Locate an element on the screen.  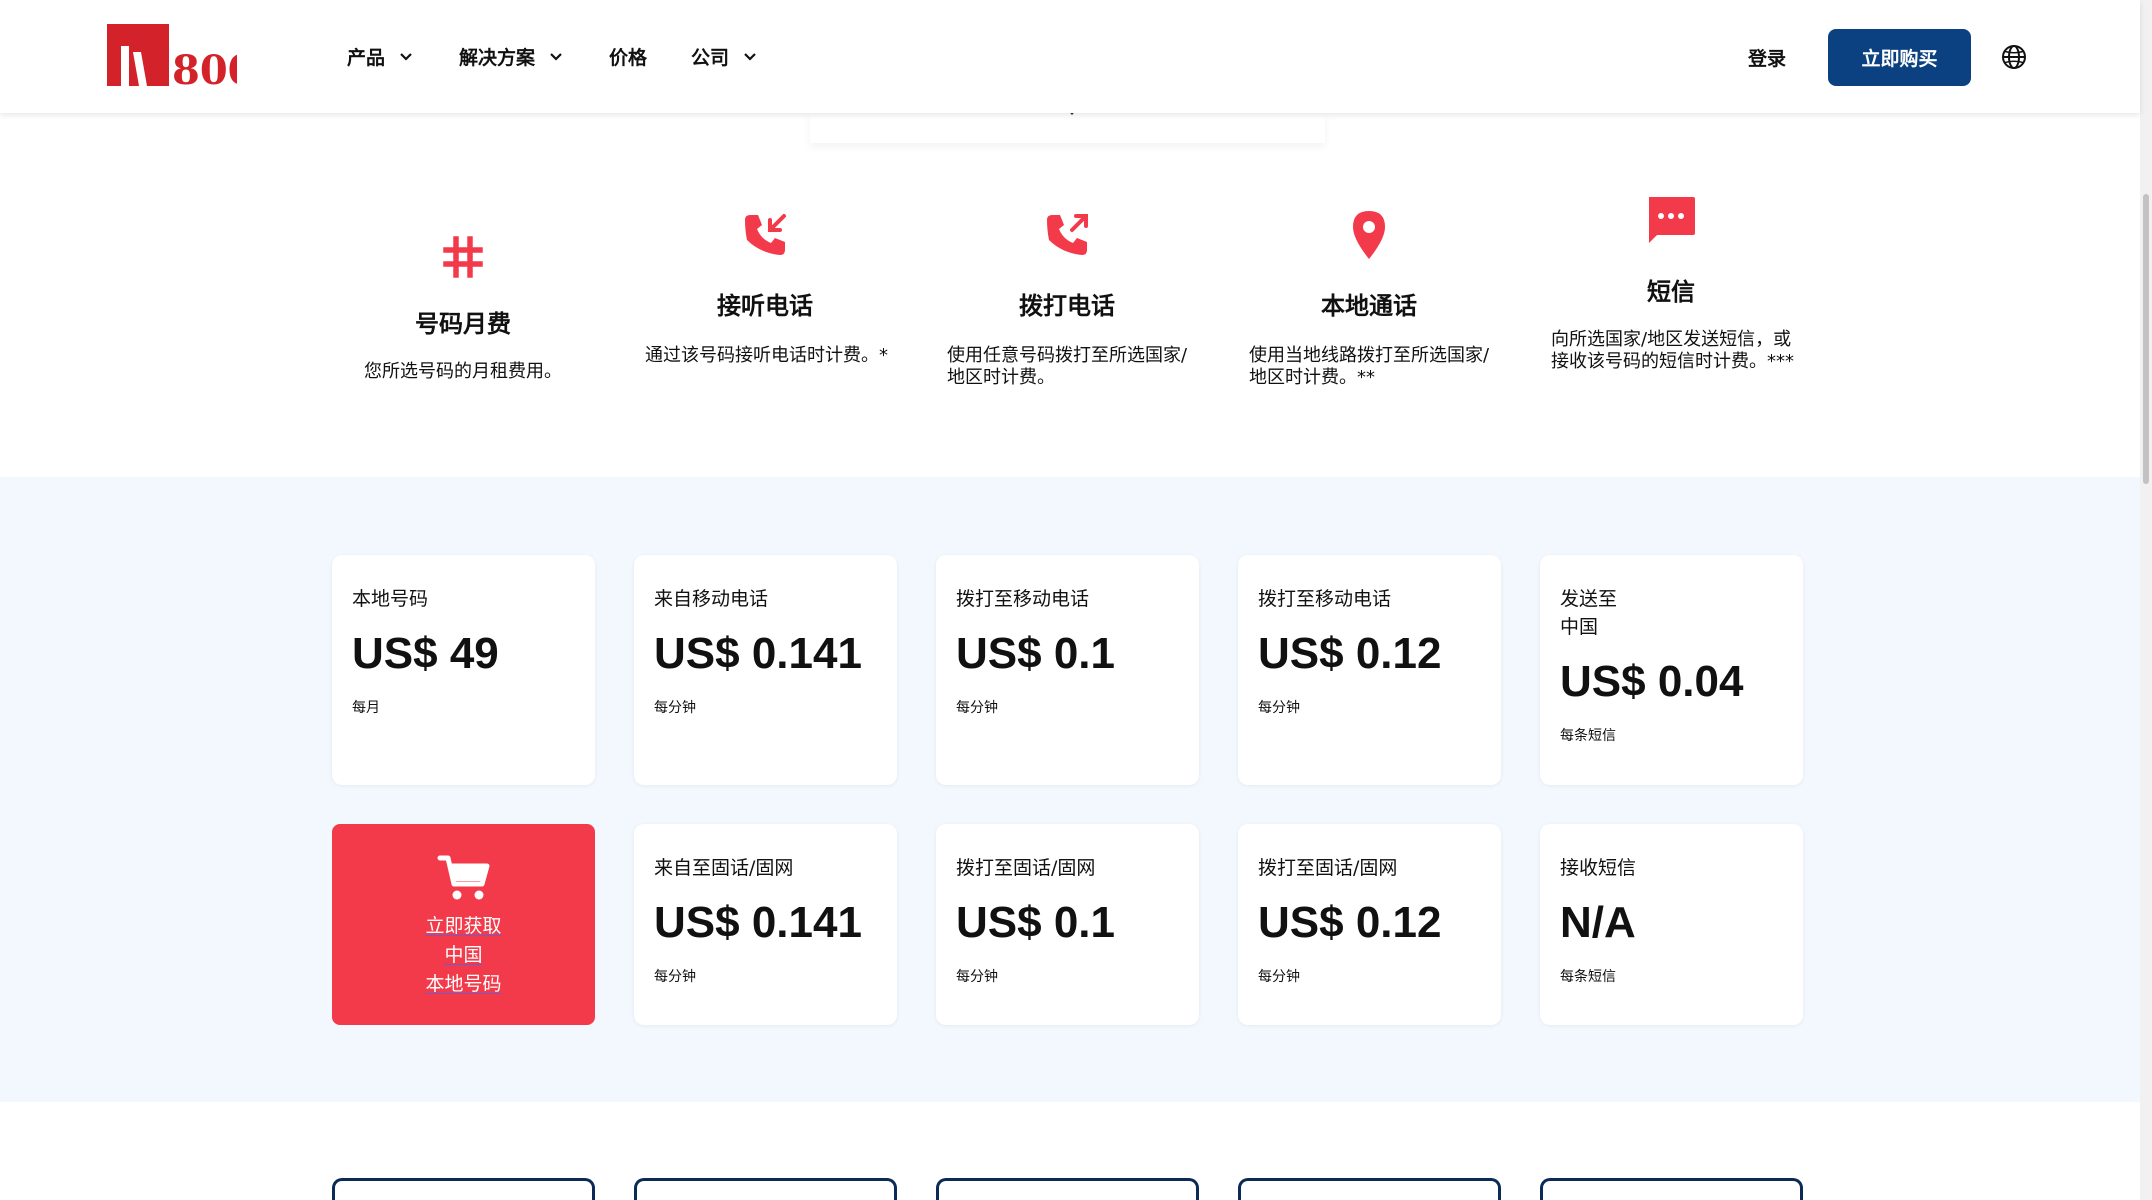
price-card: 来自至固话/固网 US$ 0.141 每分钟 is located at coordinates (765, 924).